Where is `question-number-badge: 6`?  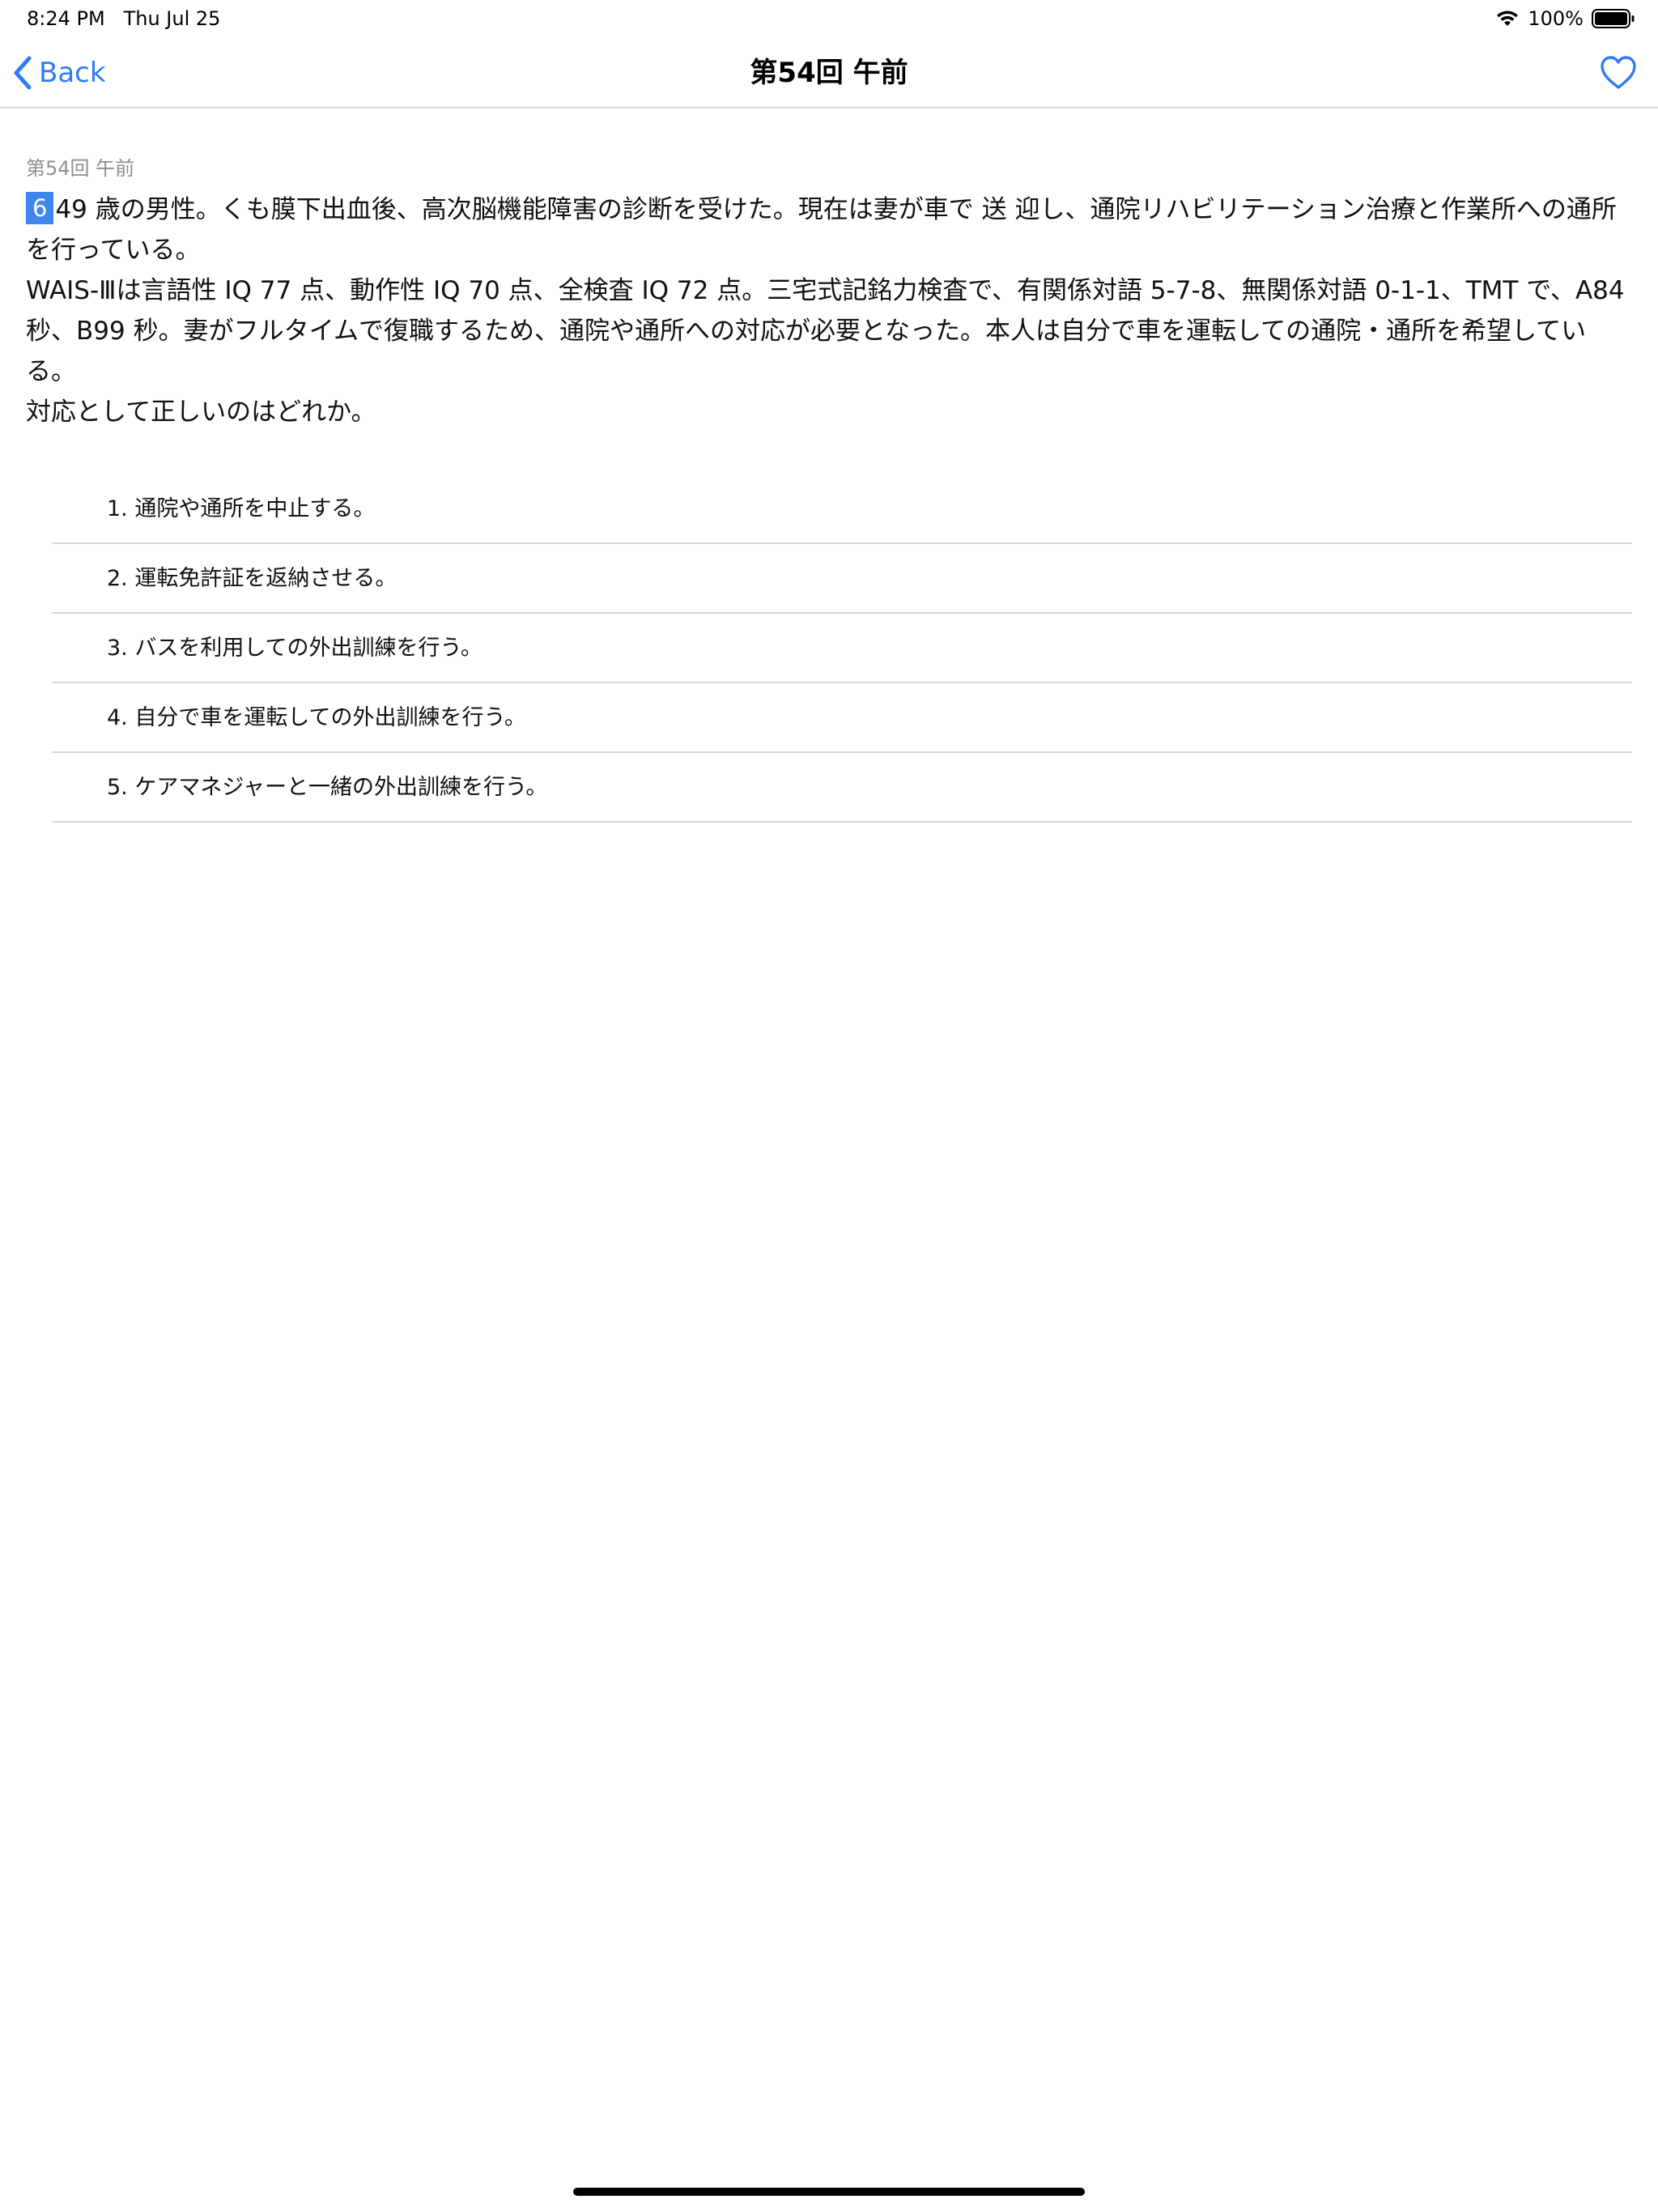 question-number-badge: 6 is located at coordinates (40, 208).